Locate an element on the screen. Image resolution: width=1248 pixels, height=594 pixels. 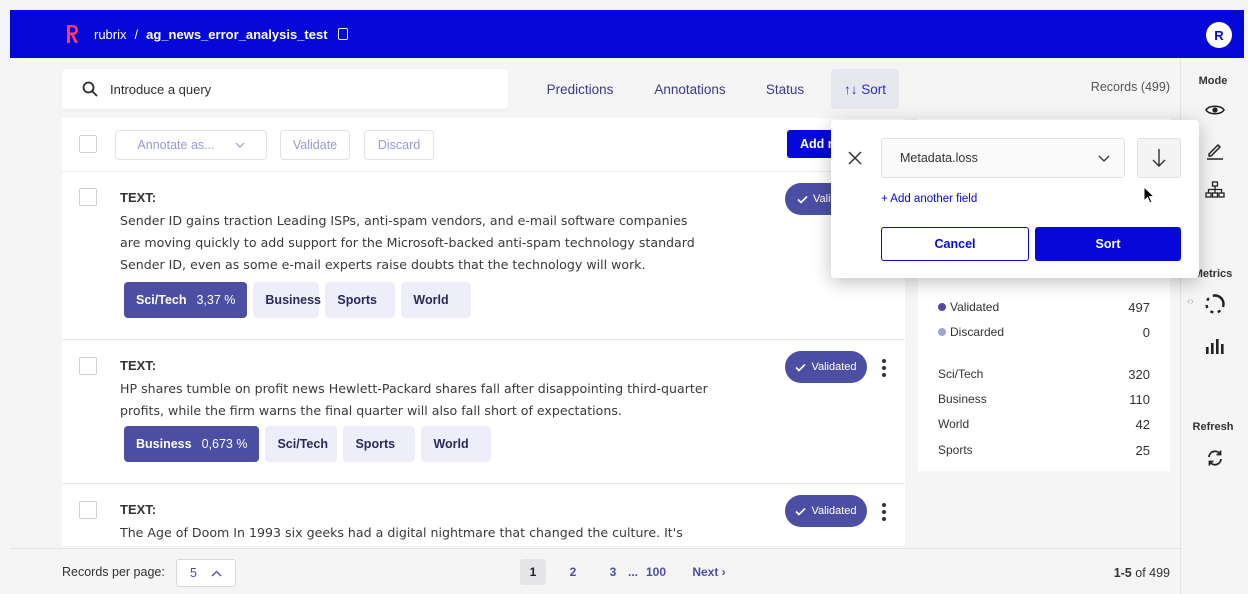
search-placeholder: Introduce a query is located at coordinates (161, 89).